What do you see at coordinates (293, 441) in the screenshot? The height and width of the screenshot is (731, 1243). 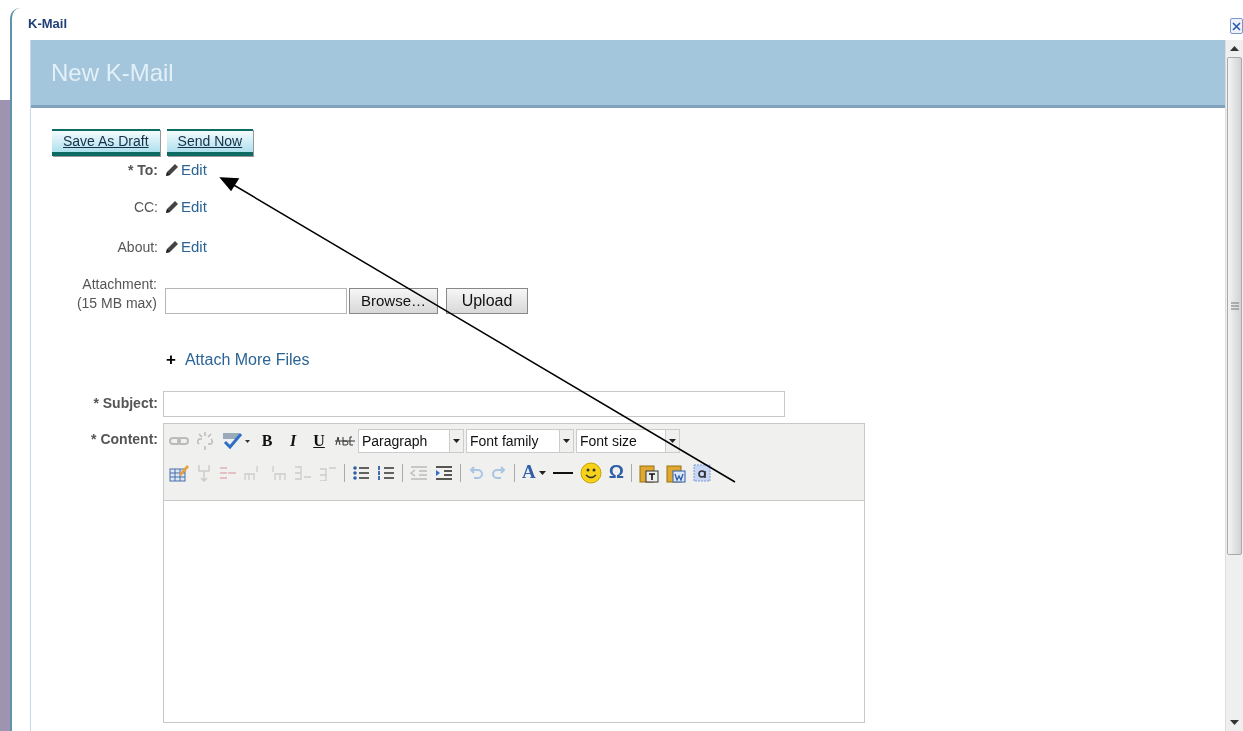 I see `italic-button: I` at bounding box center [293, 441].